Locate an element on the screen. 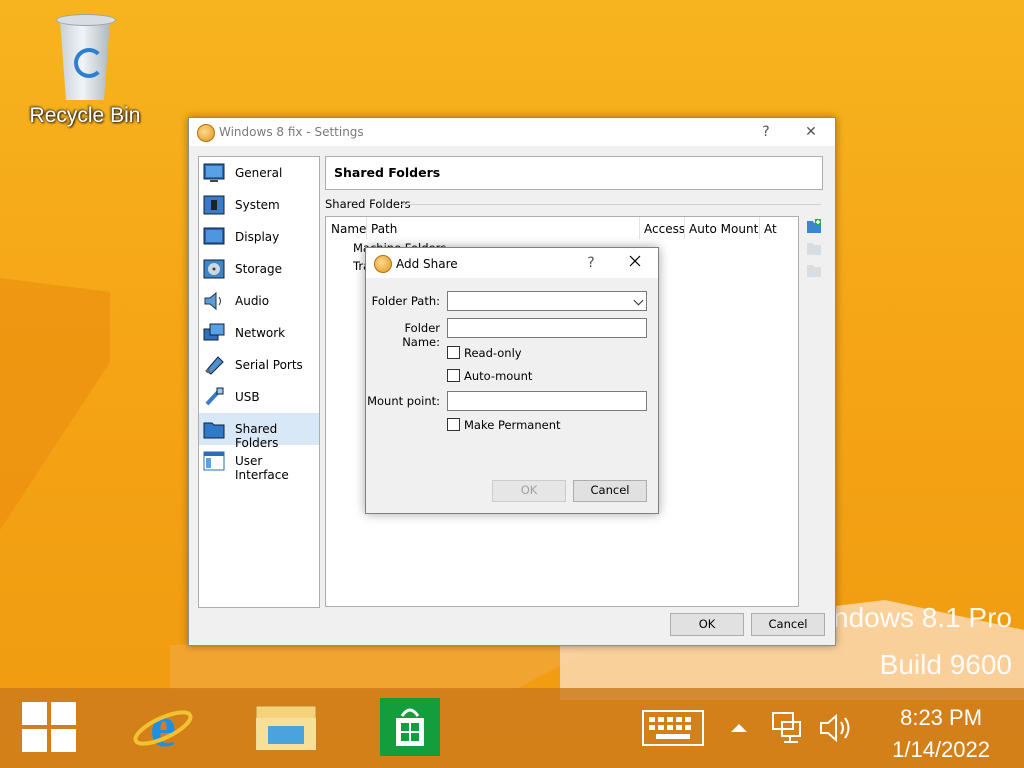 This screenshot has width=1024, height=768. sidebar-item-display: Display is located at coordinates (259, 237).